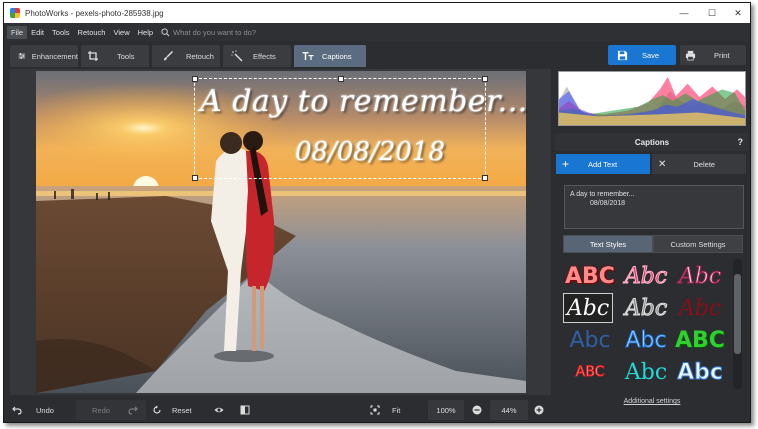 Image resolution: width=758 pixels, height=429 pixels. What do you see at coordinates (93, 56) in the screenshot?
I see `crop-icon` at bounding box center [93, 56].